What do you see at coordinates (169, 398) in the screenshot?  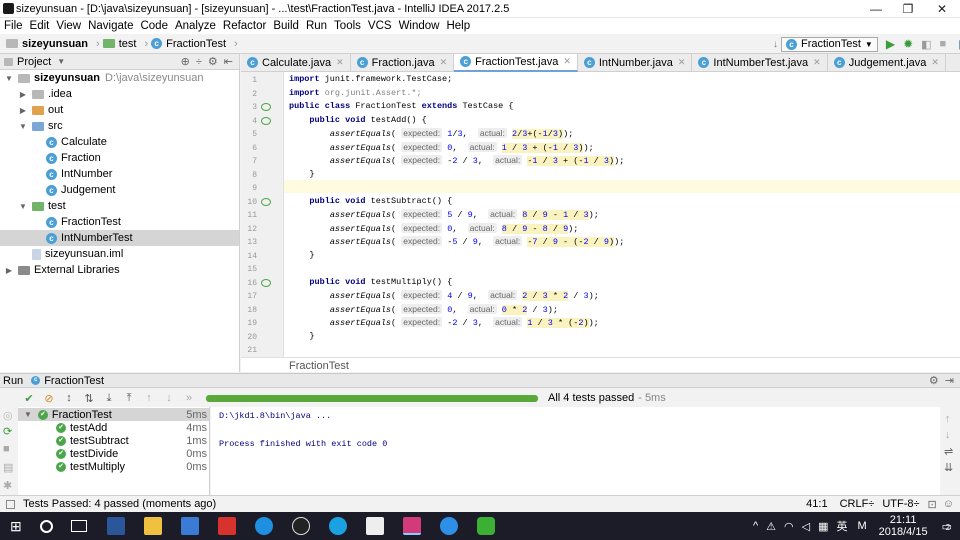 I see `next-icon: ↓` at bounding box center [169, 398].